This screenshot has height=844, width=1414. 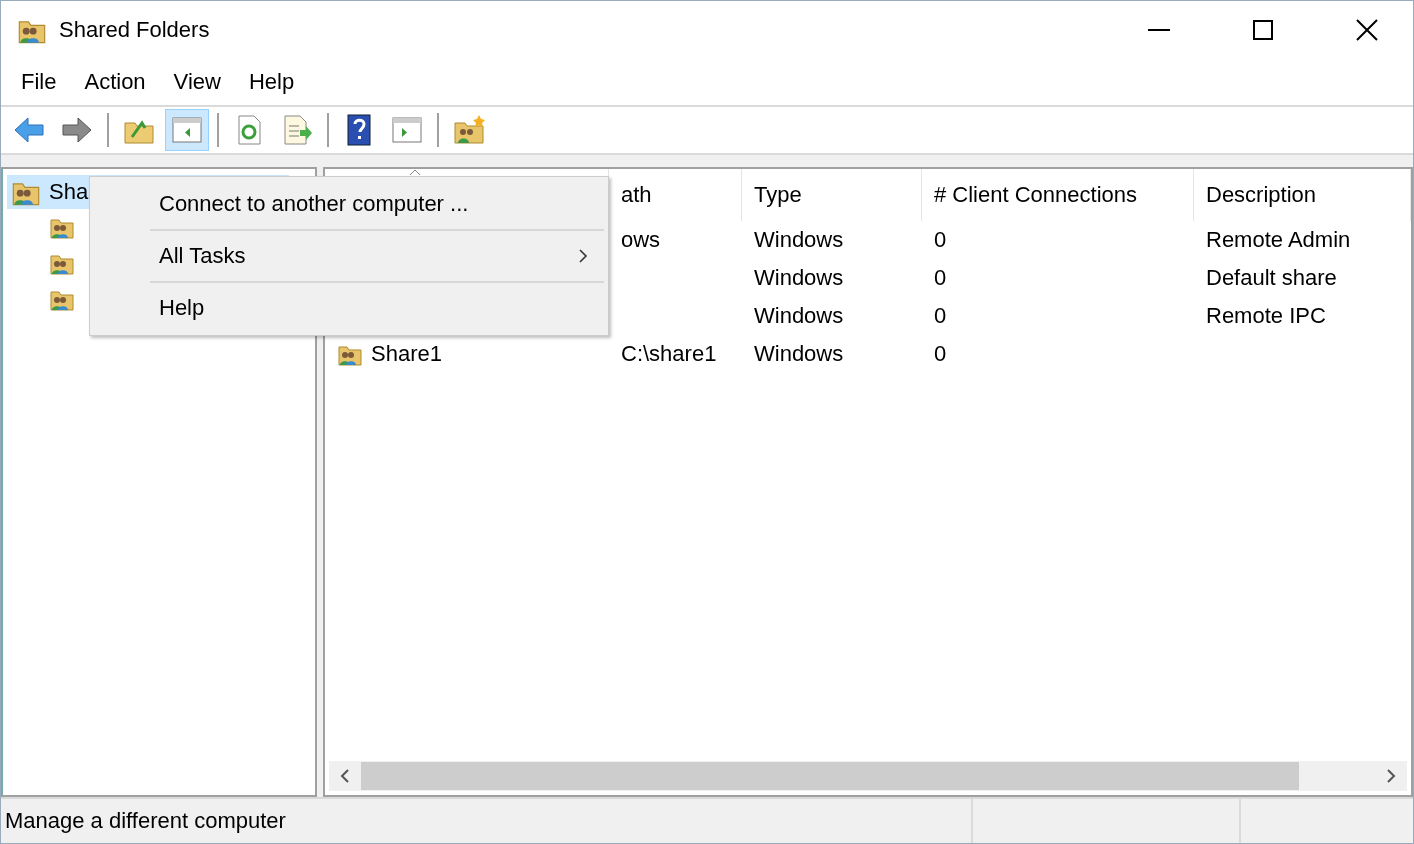 What do you see at coordinates (349, 256) in the screenshot?
I see `context-menu-item: All Tasks` at bounding box center [349, 256].